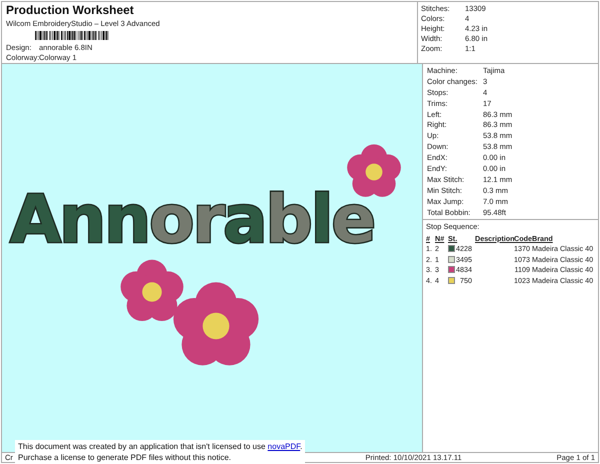 This screenshot has height=464, width=600. I want to click on notice-text: Purchase a license to generate PDF files without this notice., so click(125, 457).